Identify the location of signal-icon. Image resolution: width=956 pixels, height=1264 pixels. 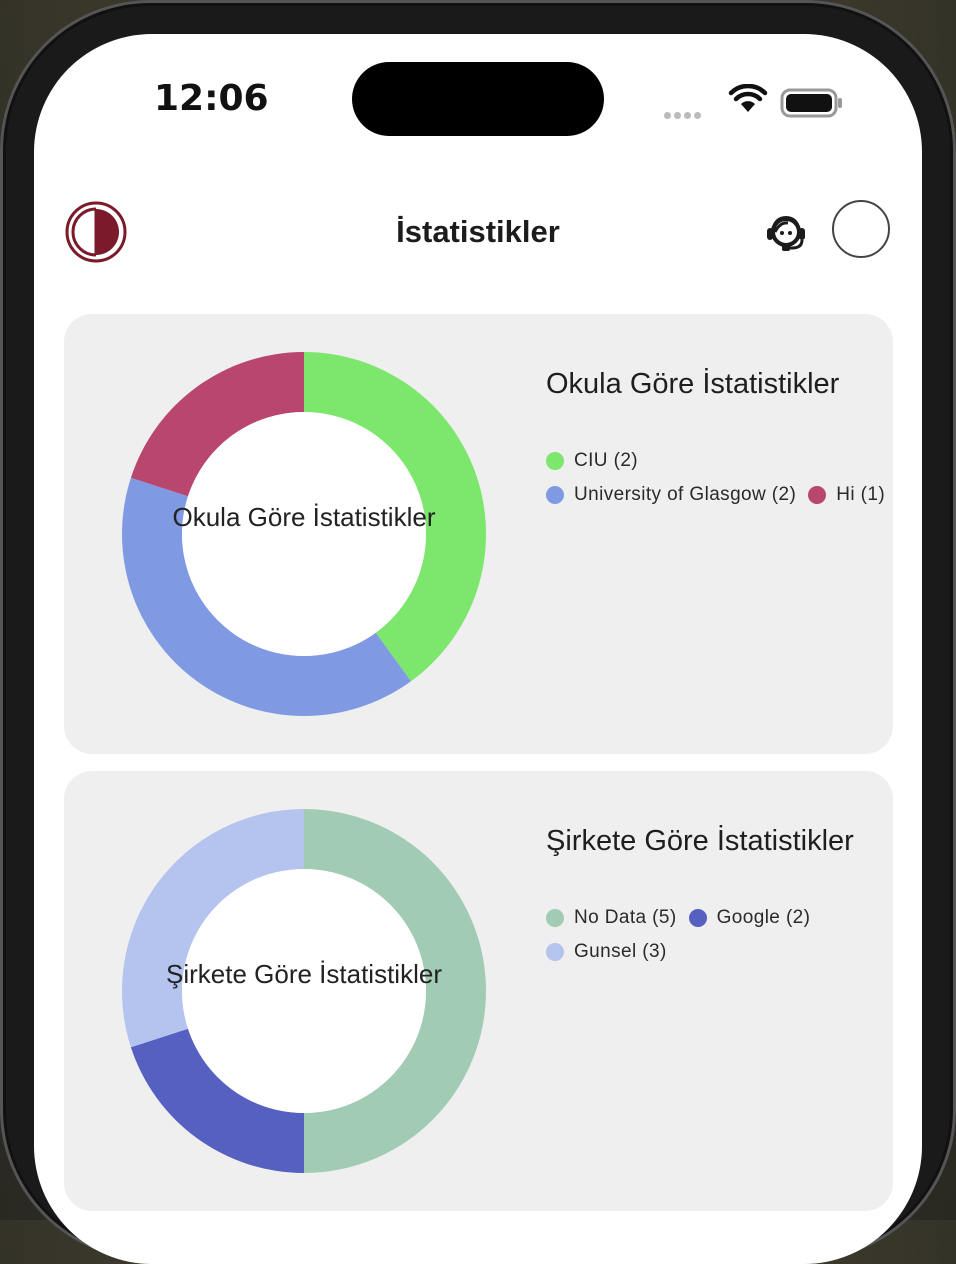
(684, 115).